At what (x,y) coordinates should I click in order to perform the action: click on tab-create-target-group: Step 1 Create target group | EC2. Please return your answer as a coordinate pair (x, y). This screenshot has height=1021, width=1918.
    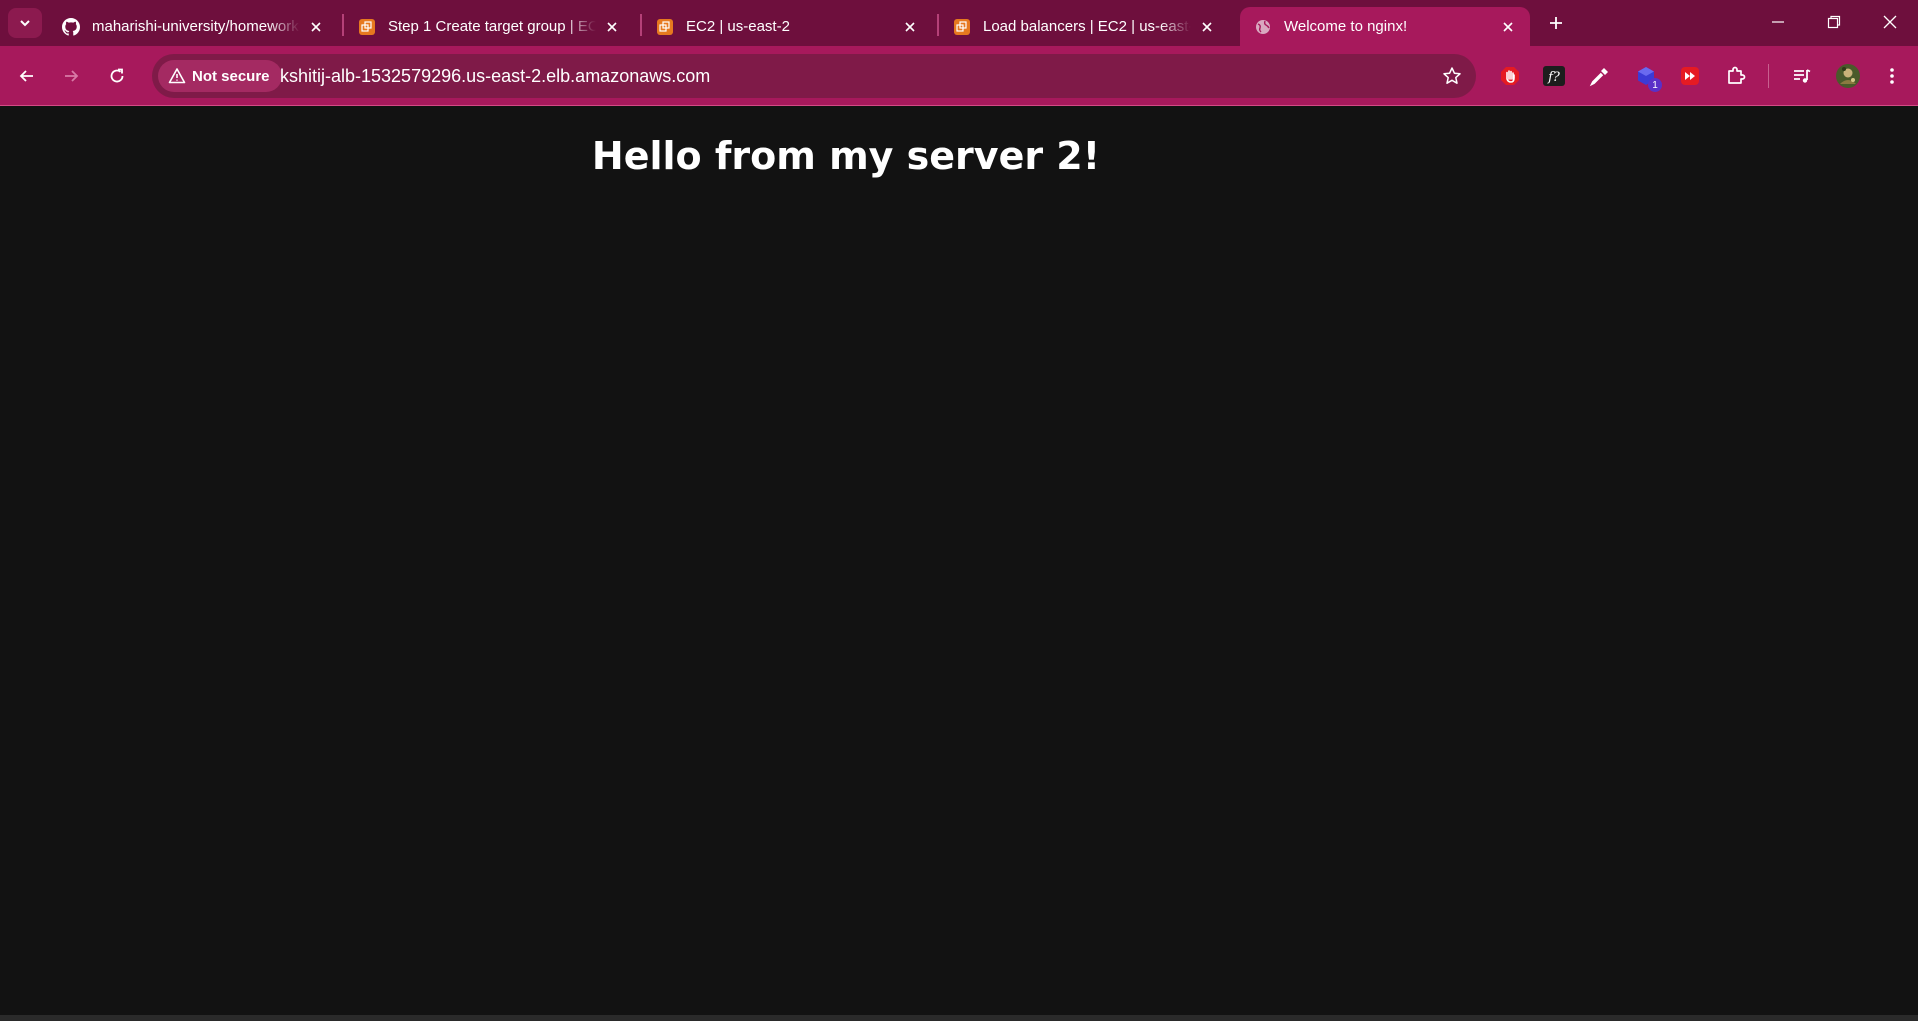
    Looking at the image, I should click on (489, 26).